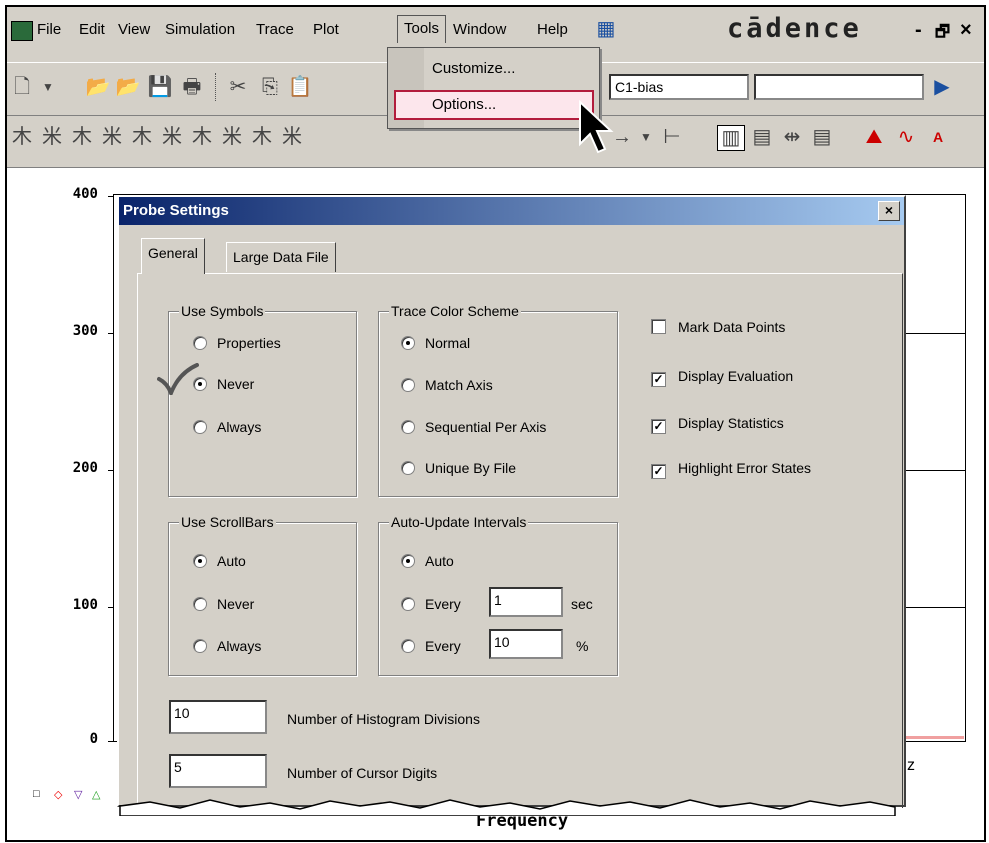  Describe the element at coordinates (270, 87) in the screenshot. I see `copy-icon: ⎘` at that location.